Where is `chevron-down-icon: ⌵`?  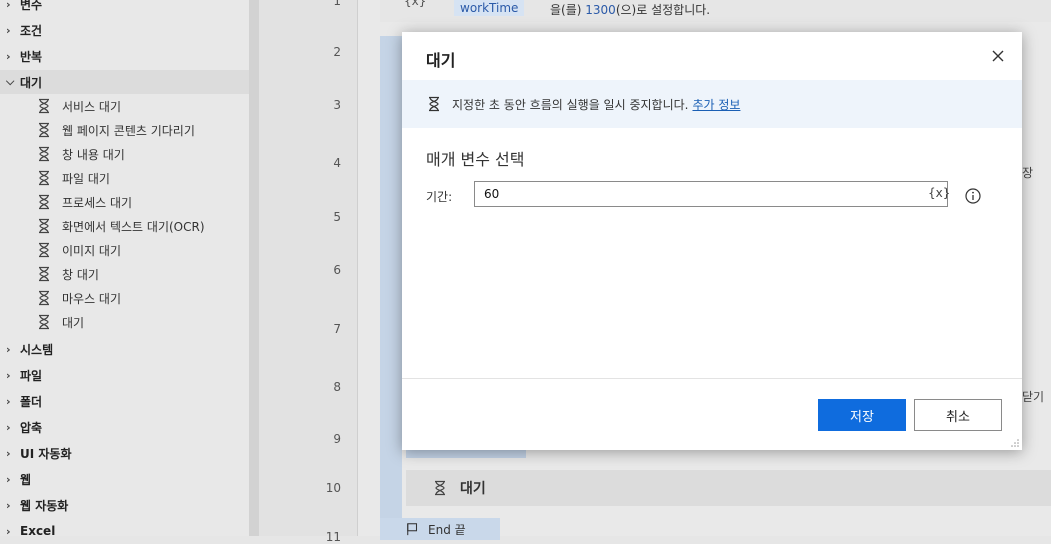 chevron-down-icon: ⌵ is located at coordinates (10, 81).